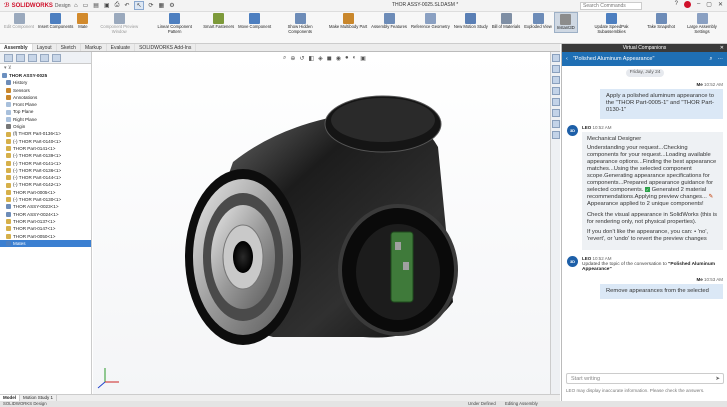 This screenshot has height=407, width=727. Describe the element at coordinates (45, 163) in the screenshot. I see `tree-item: (-) THOR Part-0141<1>` at that location.